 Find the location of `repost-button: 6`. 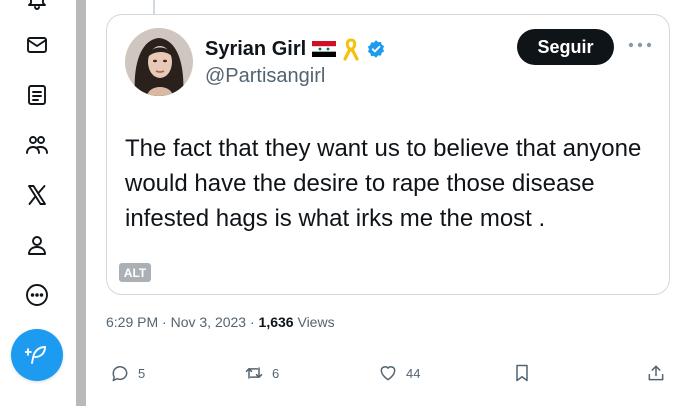

repost-button: 6 is located at coordinates (261, 373).